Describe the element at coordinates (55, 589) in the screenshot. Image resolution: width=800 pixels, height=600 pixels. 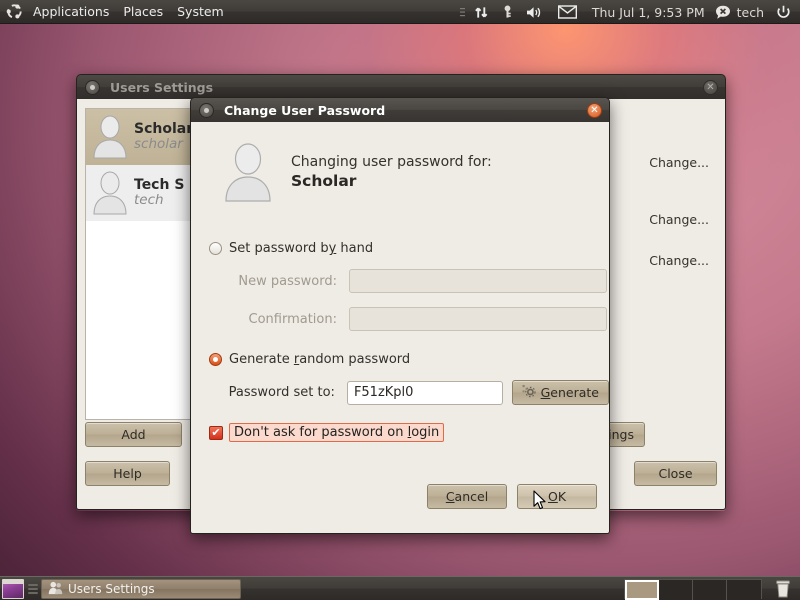
I see `users-settings-icon` at that location.